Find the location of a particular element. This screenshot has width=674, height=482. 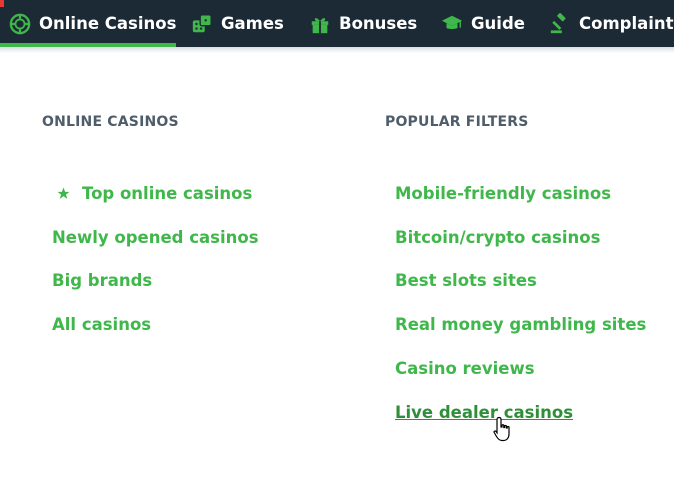

navbar-shadow is located at coordinates (337, 50).